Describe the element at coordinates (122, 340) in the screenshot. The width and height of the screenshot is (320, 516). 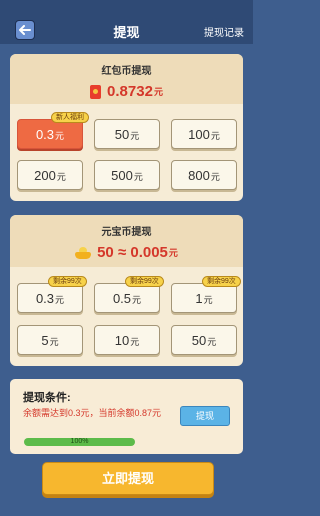
I see `option-value: 10` at that location.